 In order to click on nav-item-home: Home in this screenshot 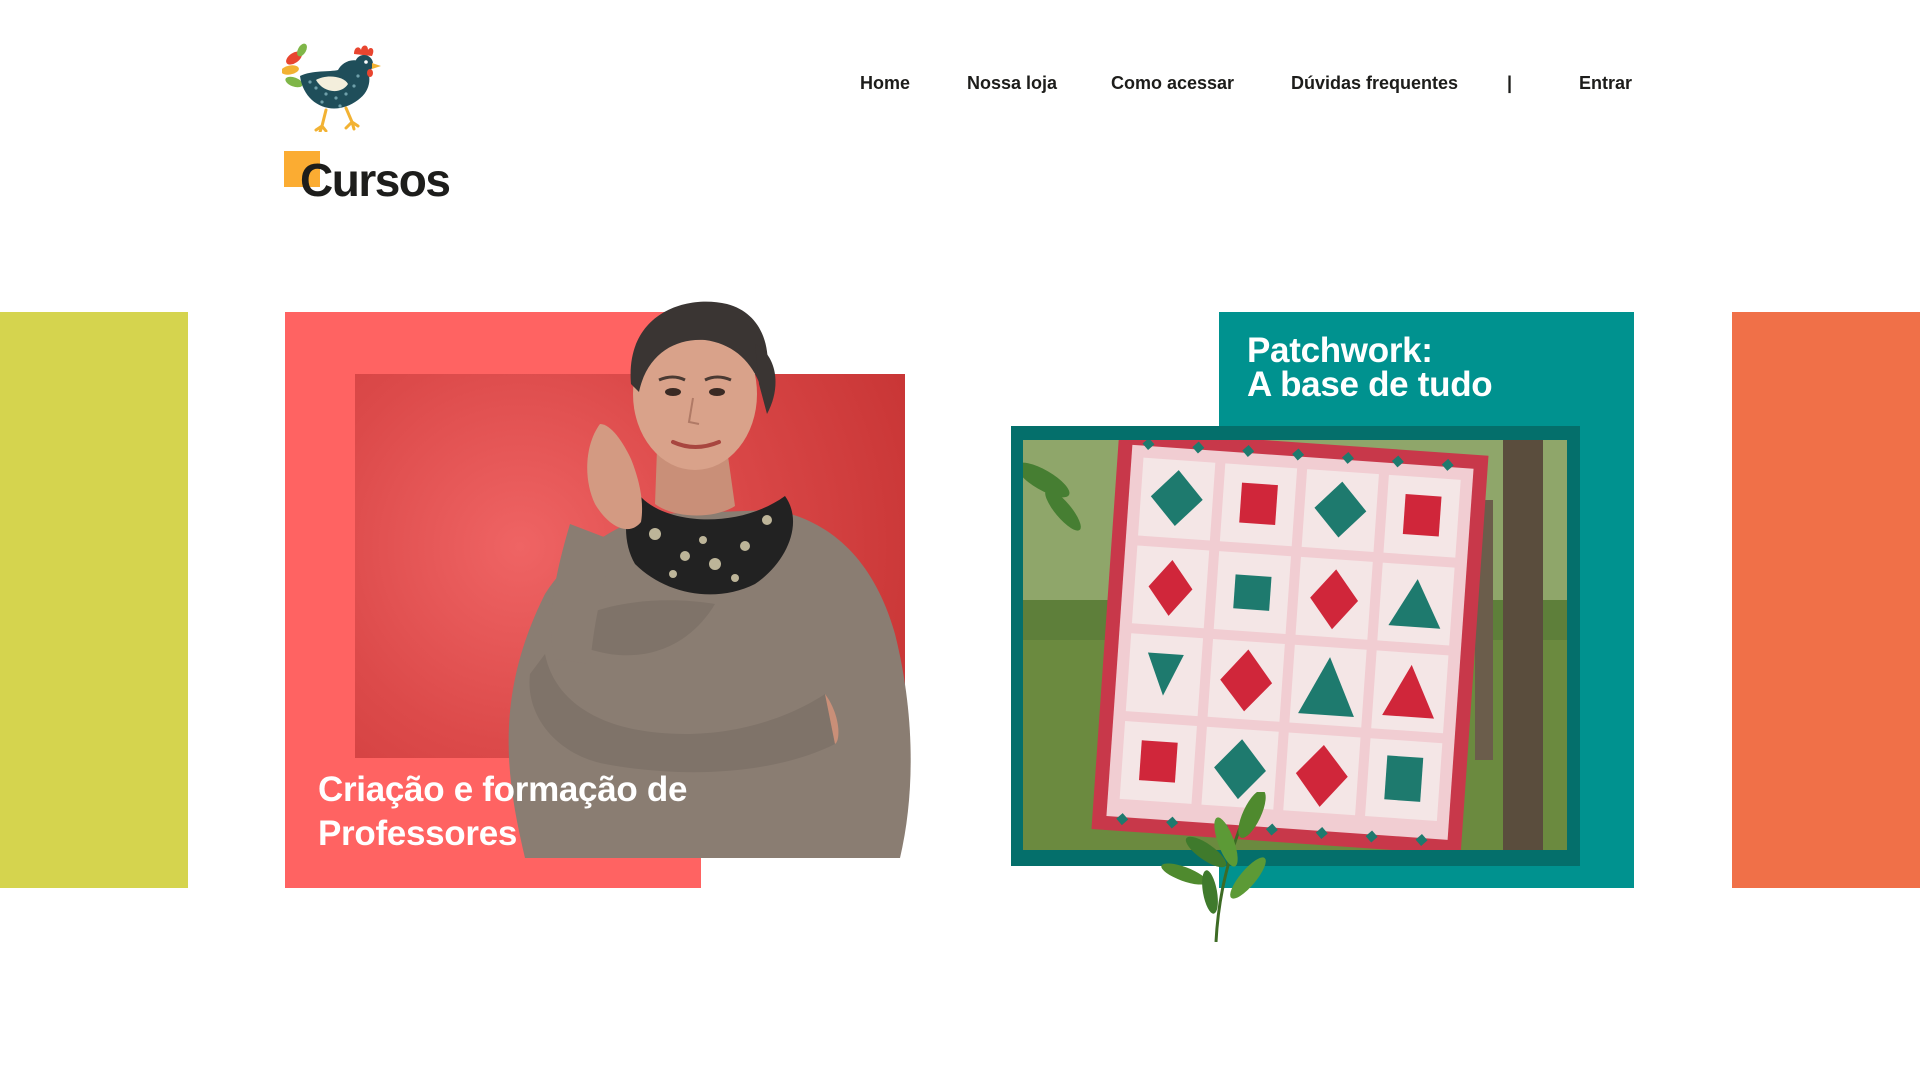, I will do `click(885, 83)`.